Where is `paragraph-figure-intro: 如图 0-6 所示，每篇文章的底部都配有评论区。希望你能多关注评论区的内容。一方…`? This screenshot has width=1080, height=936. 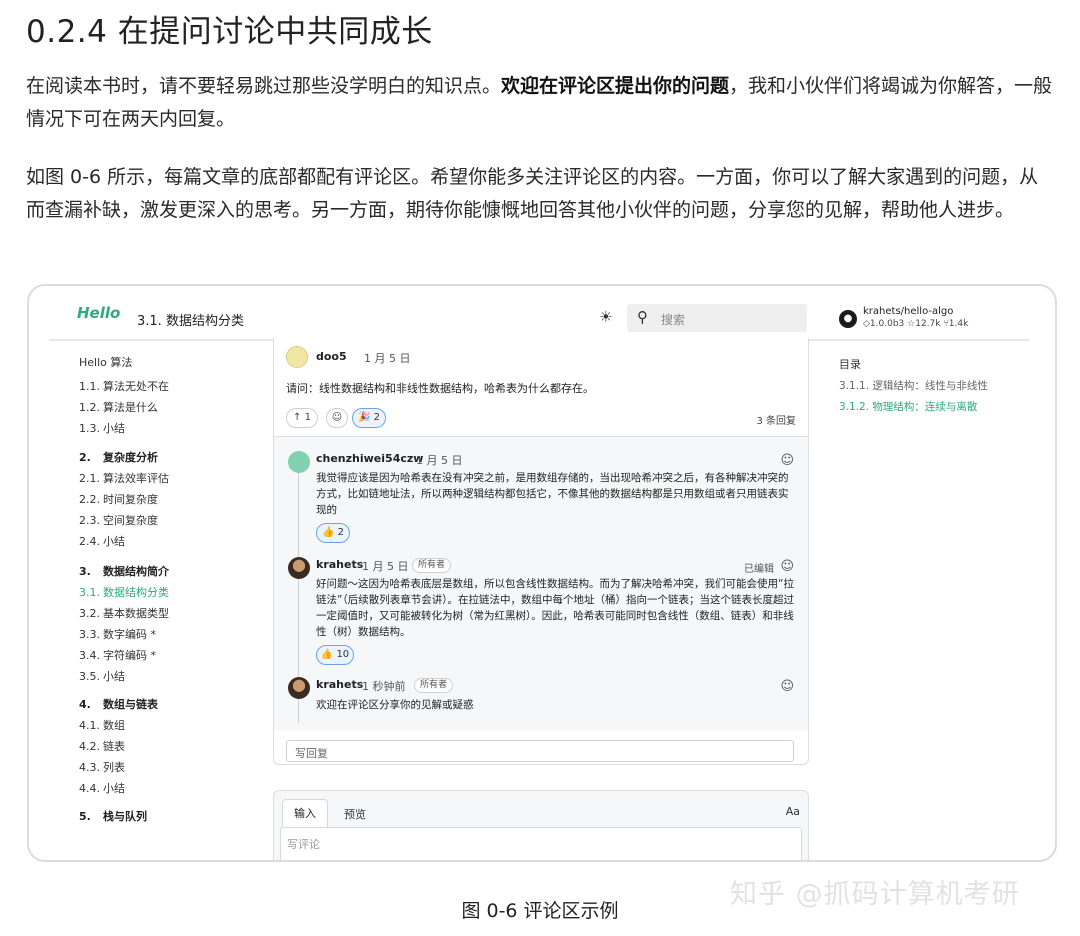
paragraph-figure-intro: 如图 0-6 所示，每篇文章的底部都配有评论区。希望你能多关注评论区的内容。一方… is located at coordinates (532, 193).